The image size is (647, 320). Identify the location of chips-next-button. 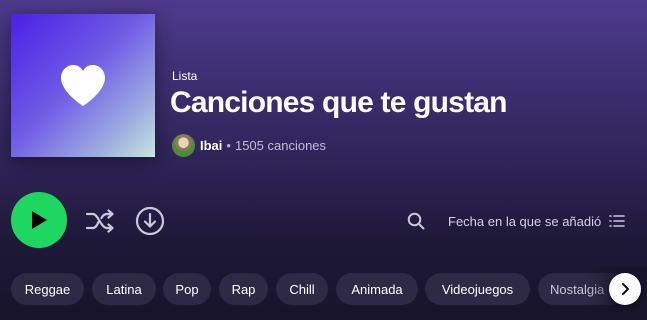
(625, 289).